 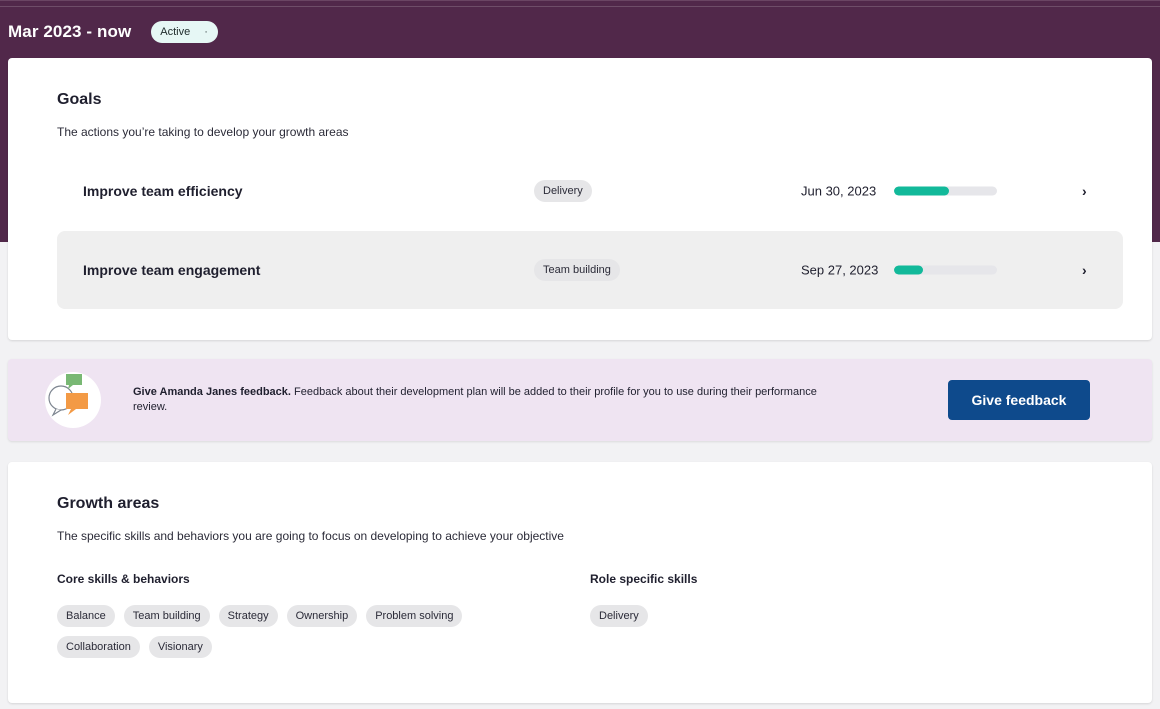 I want to click on feedback-lead: Give Amanda Janes feedback., so click(x=212, y=392).